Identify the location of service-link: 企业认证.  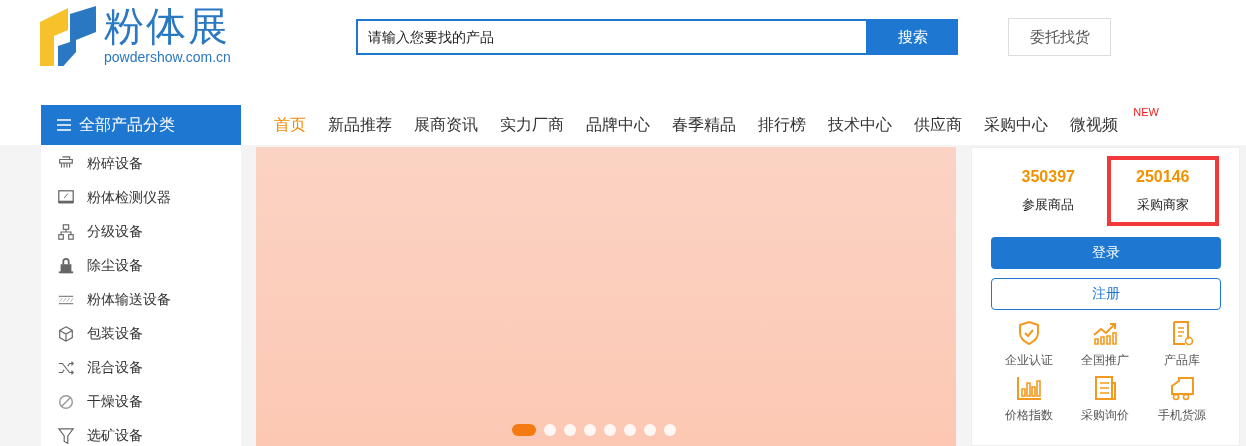
(1029, 344).